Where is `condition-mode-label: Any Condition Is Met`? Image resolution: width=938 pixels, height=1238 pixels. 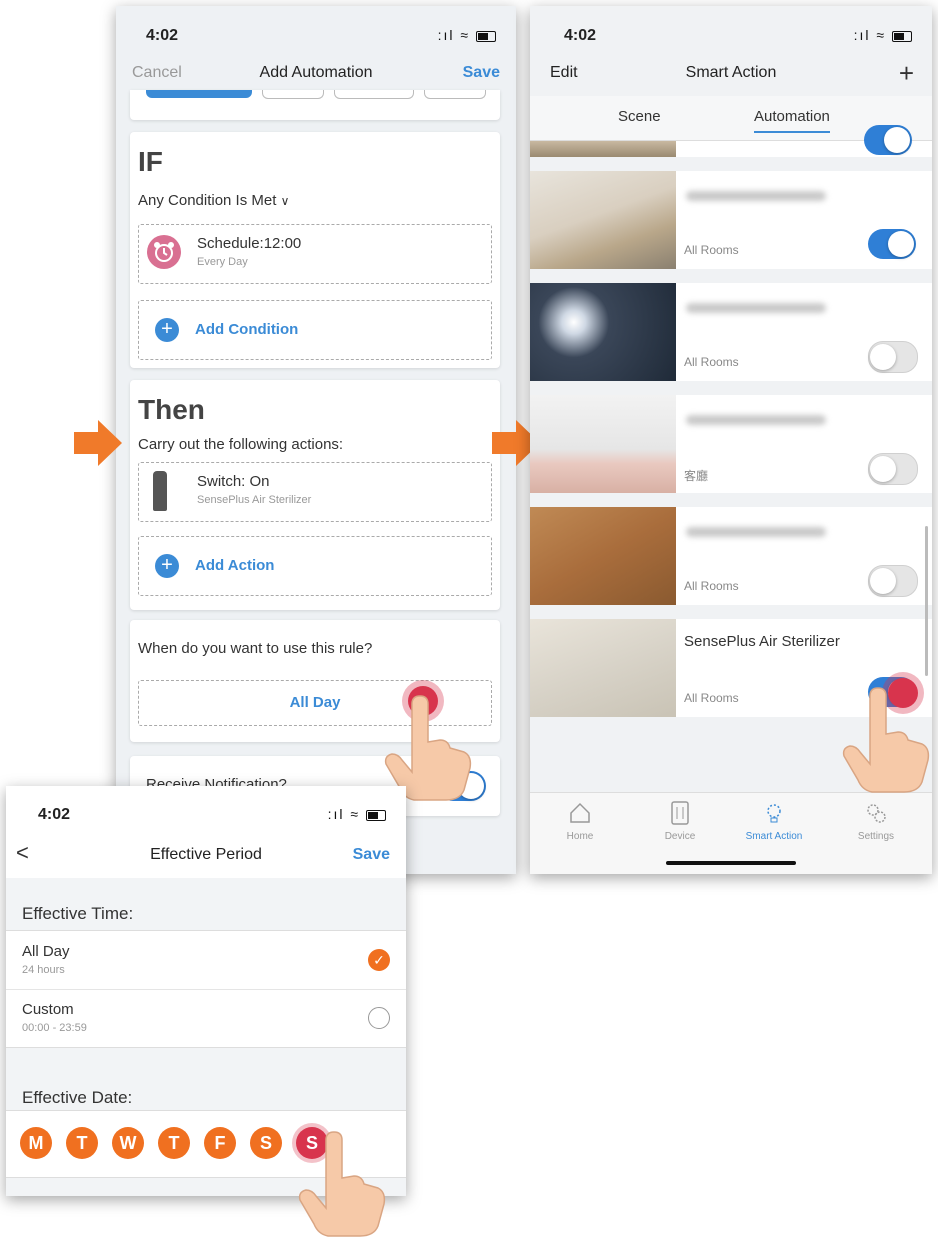
condition-mode-label: Any Condition Is Met is located at coordinates (207, 200).